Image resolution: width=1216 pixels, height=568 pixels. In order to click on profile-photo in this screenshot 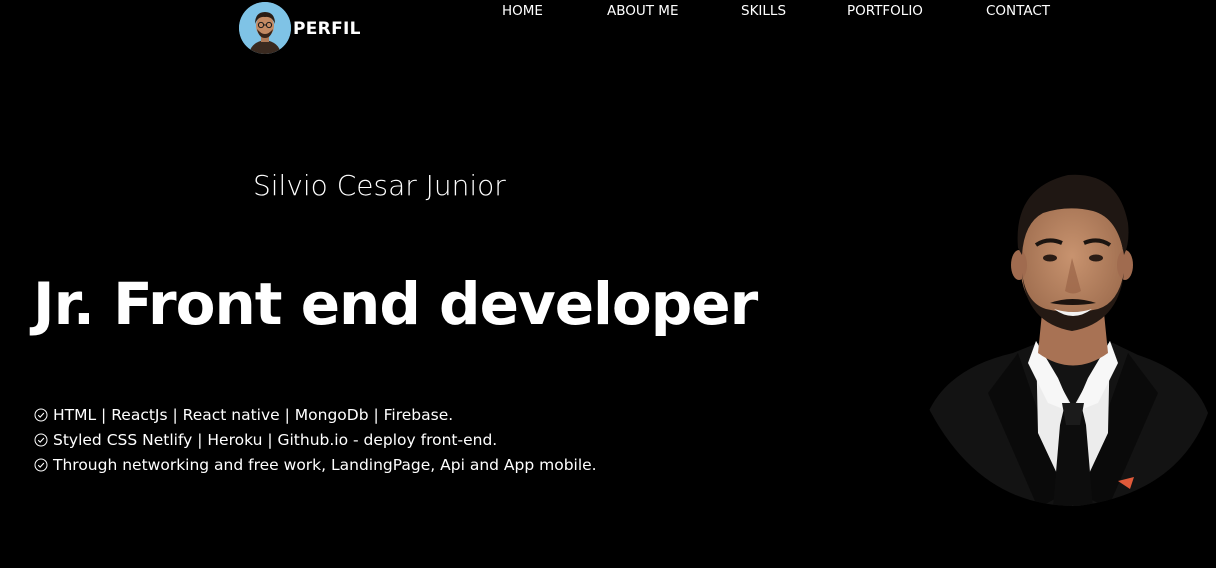, I will do `click(1063, 335)`.